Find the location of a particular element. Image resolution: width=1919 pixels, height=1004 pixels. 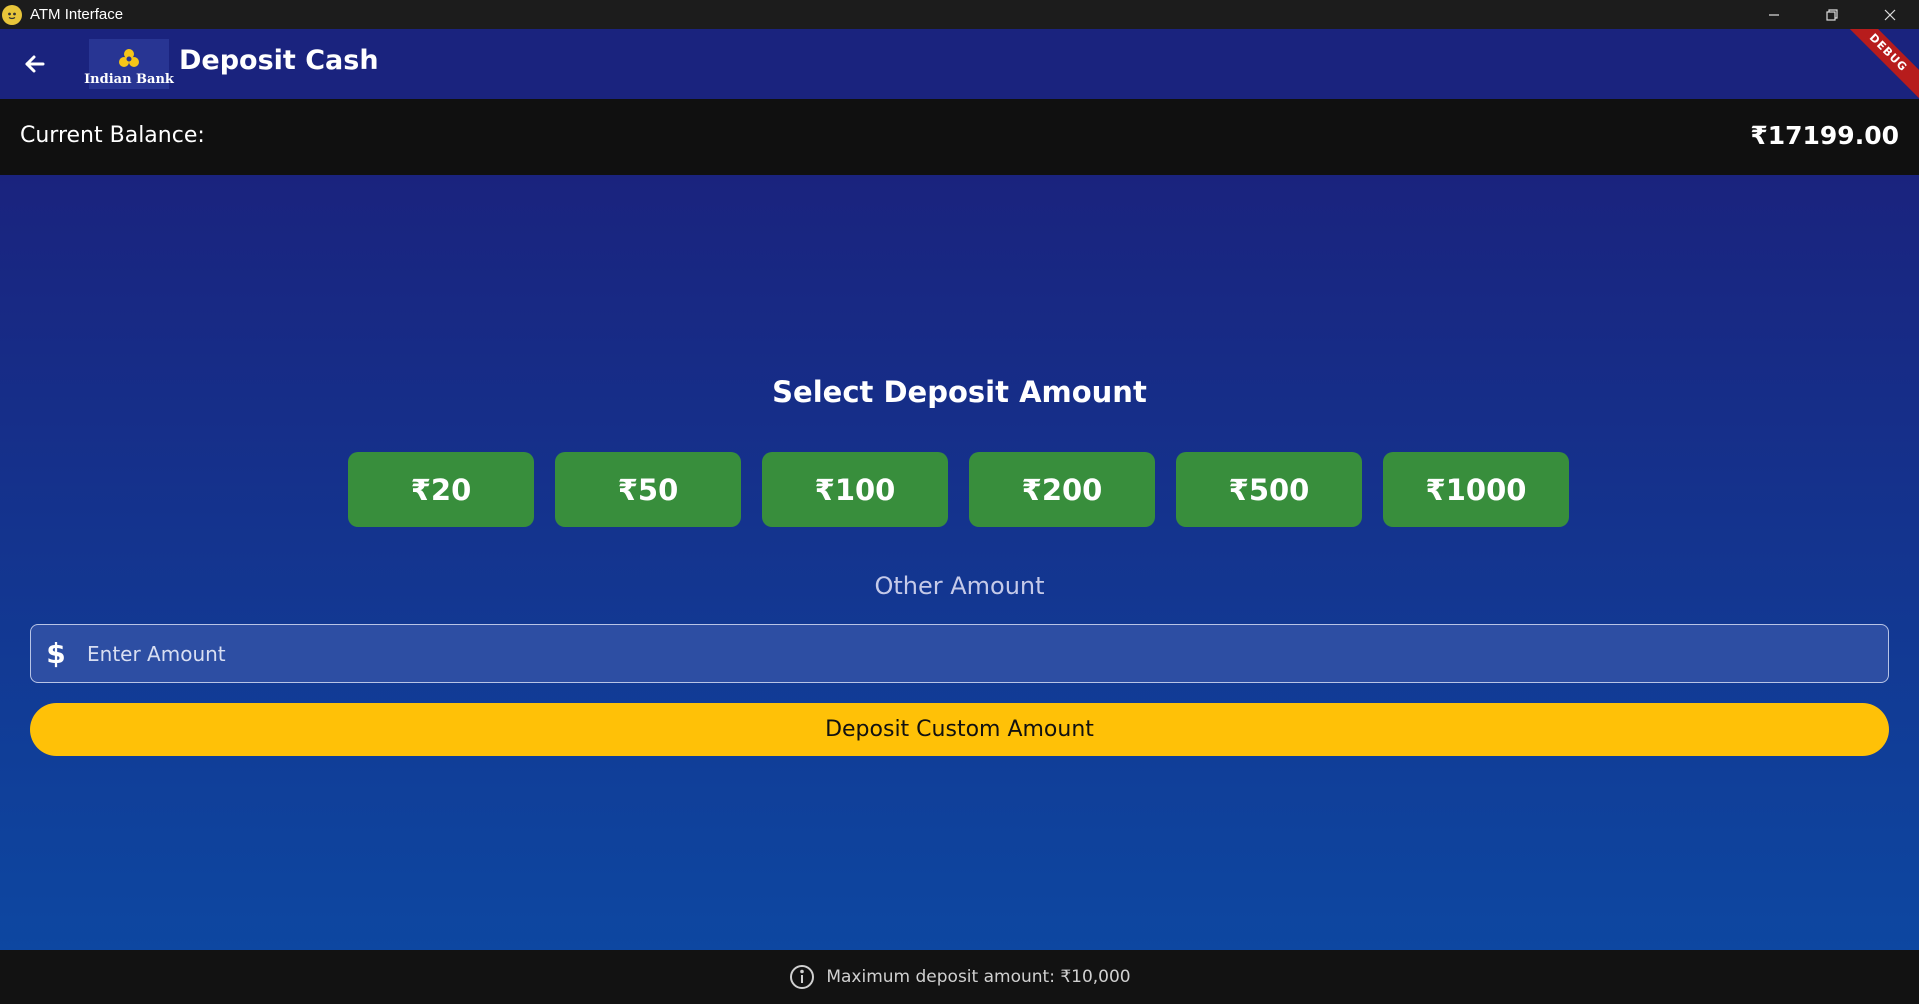

debug-banner: DEBUG is located at coordinates (1876, 64).